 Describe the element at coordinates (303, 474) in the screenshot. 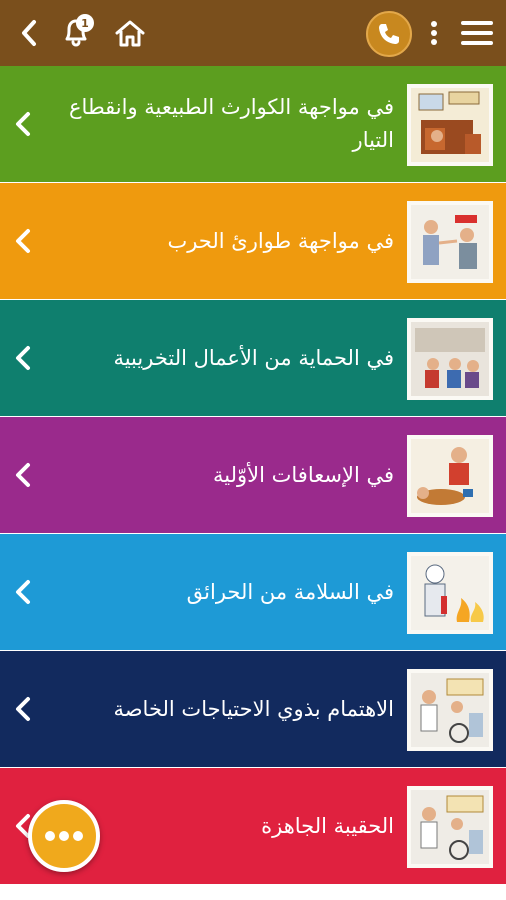

I see `item-label: في الإسعافات الأوّلية` at that location.